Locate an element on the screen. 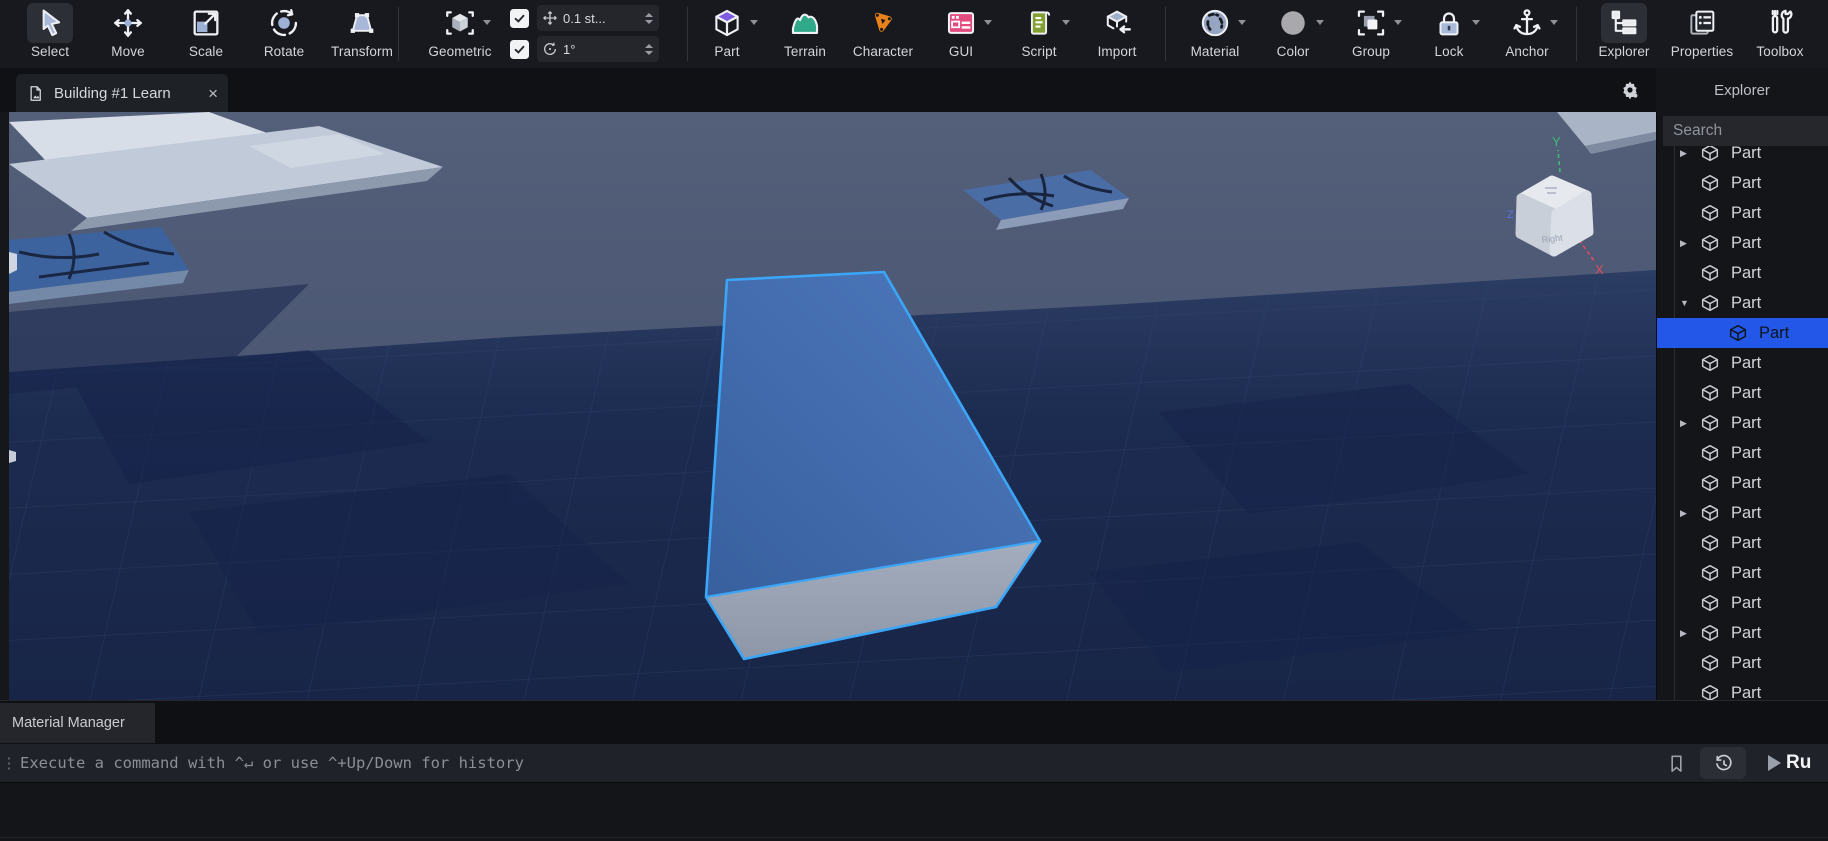 Image resolution: width=1828 pixels, height=841 pixels. toolbar-separator is located at coordinates (1165, 34).